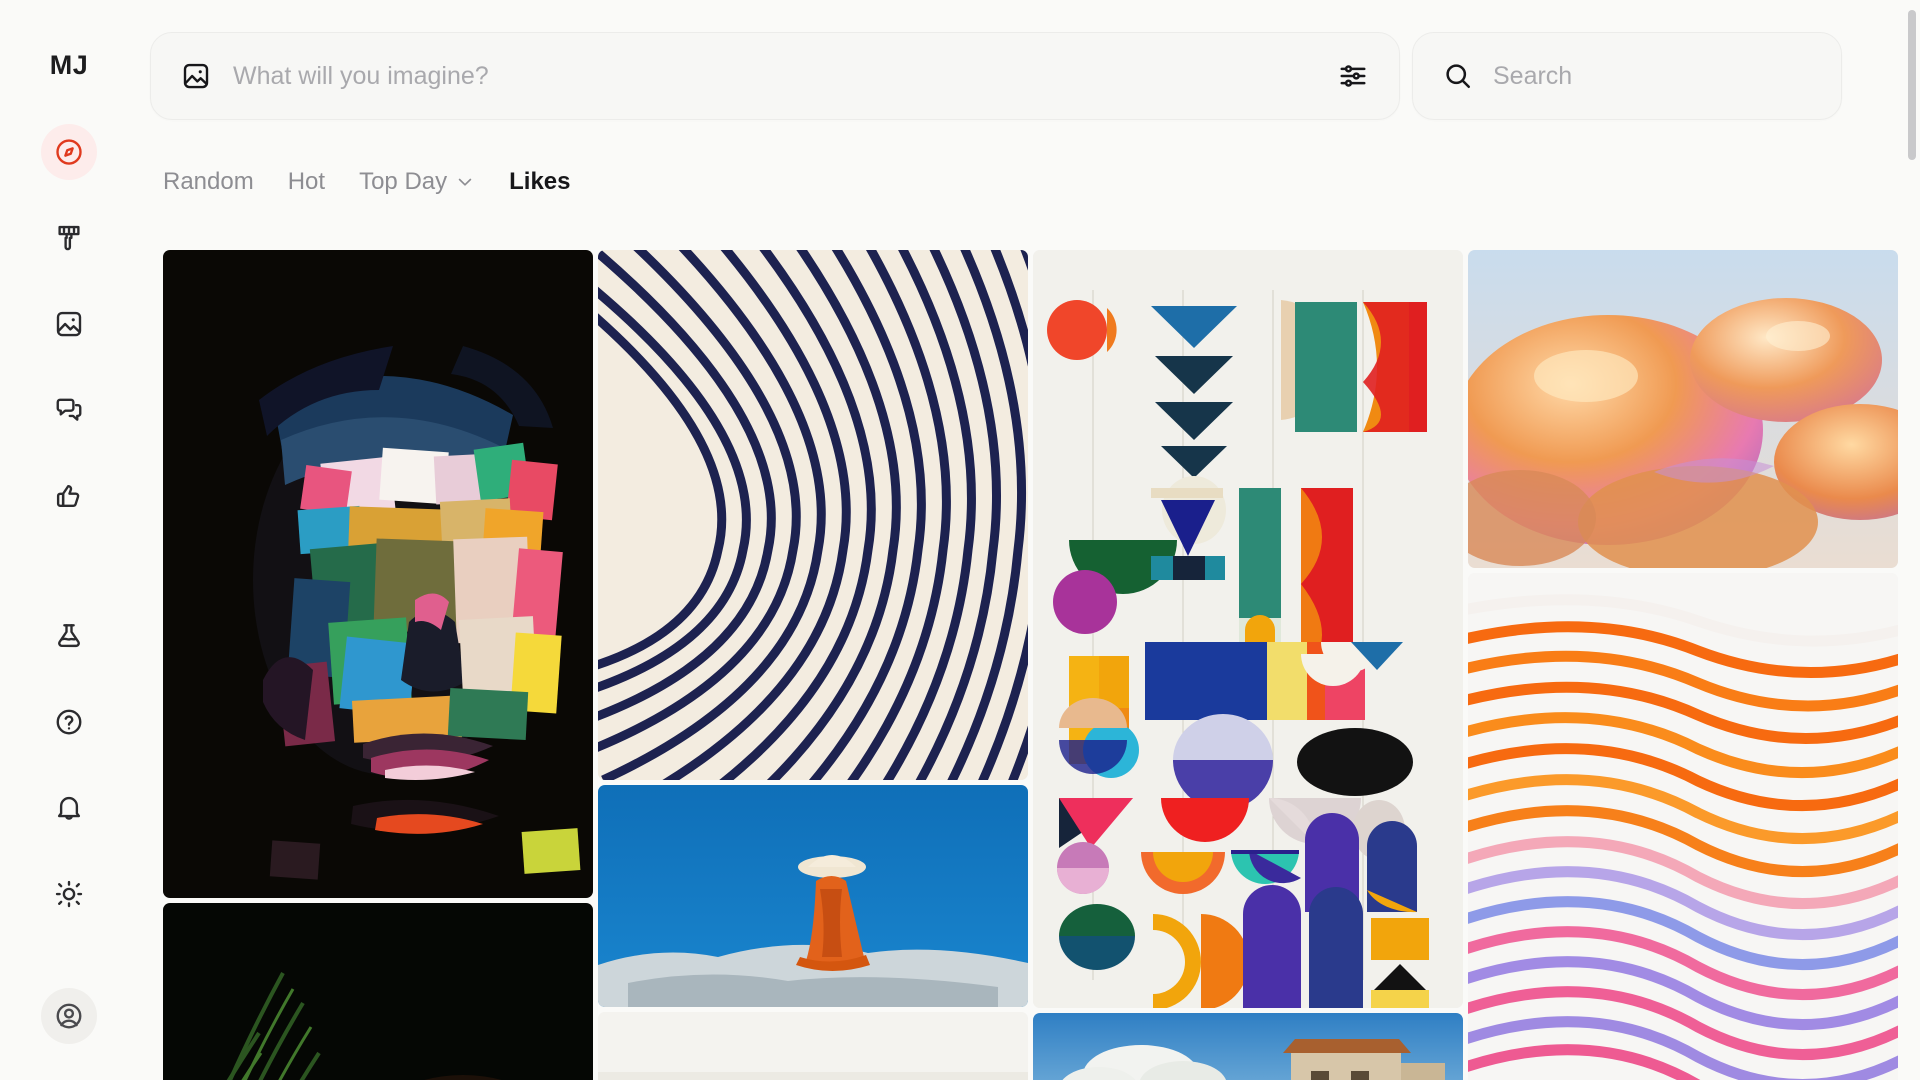 Image resolution: width=1920 pixels, height=1080 pixels. Describe the element at coordinates (69, 65) in the screenshot. I see `brand-logo: MJ` at that location.